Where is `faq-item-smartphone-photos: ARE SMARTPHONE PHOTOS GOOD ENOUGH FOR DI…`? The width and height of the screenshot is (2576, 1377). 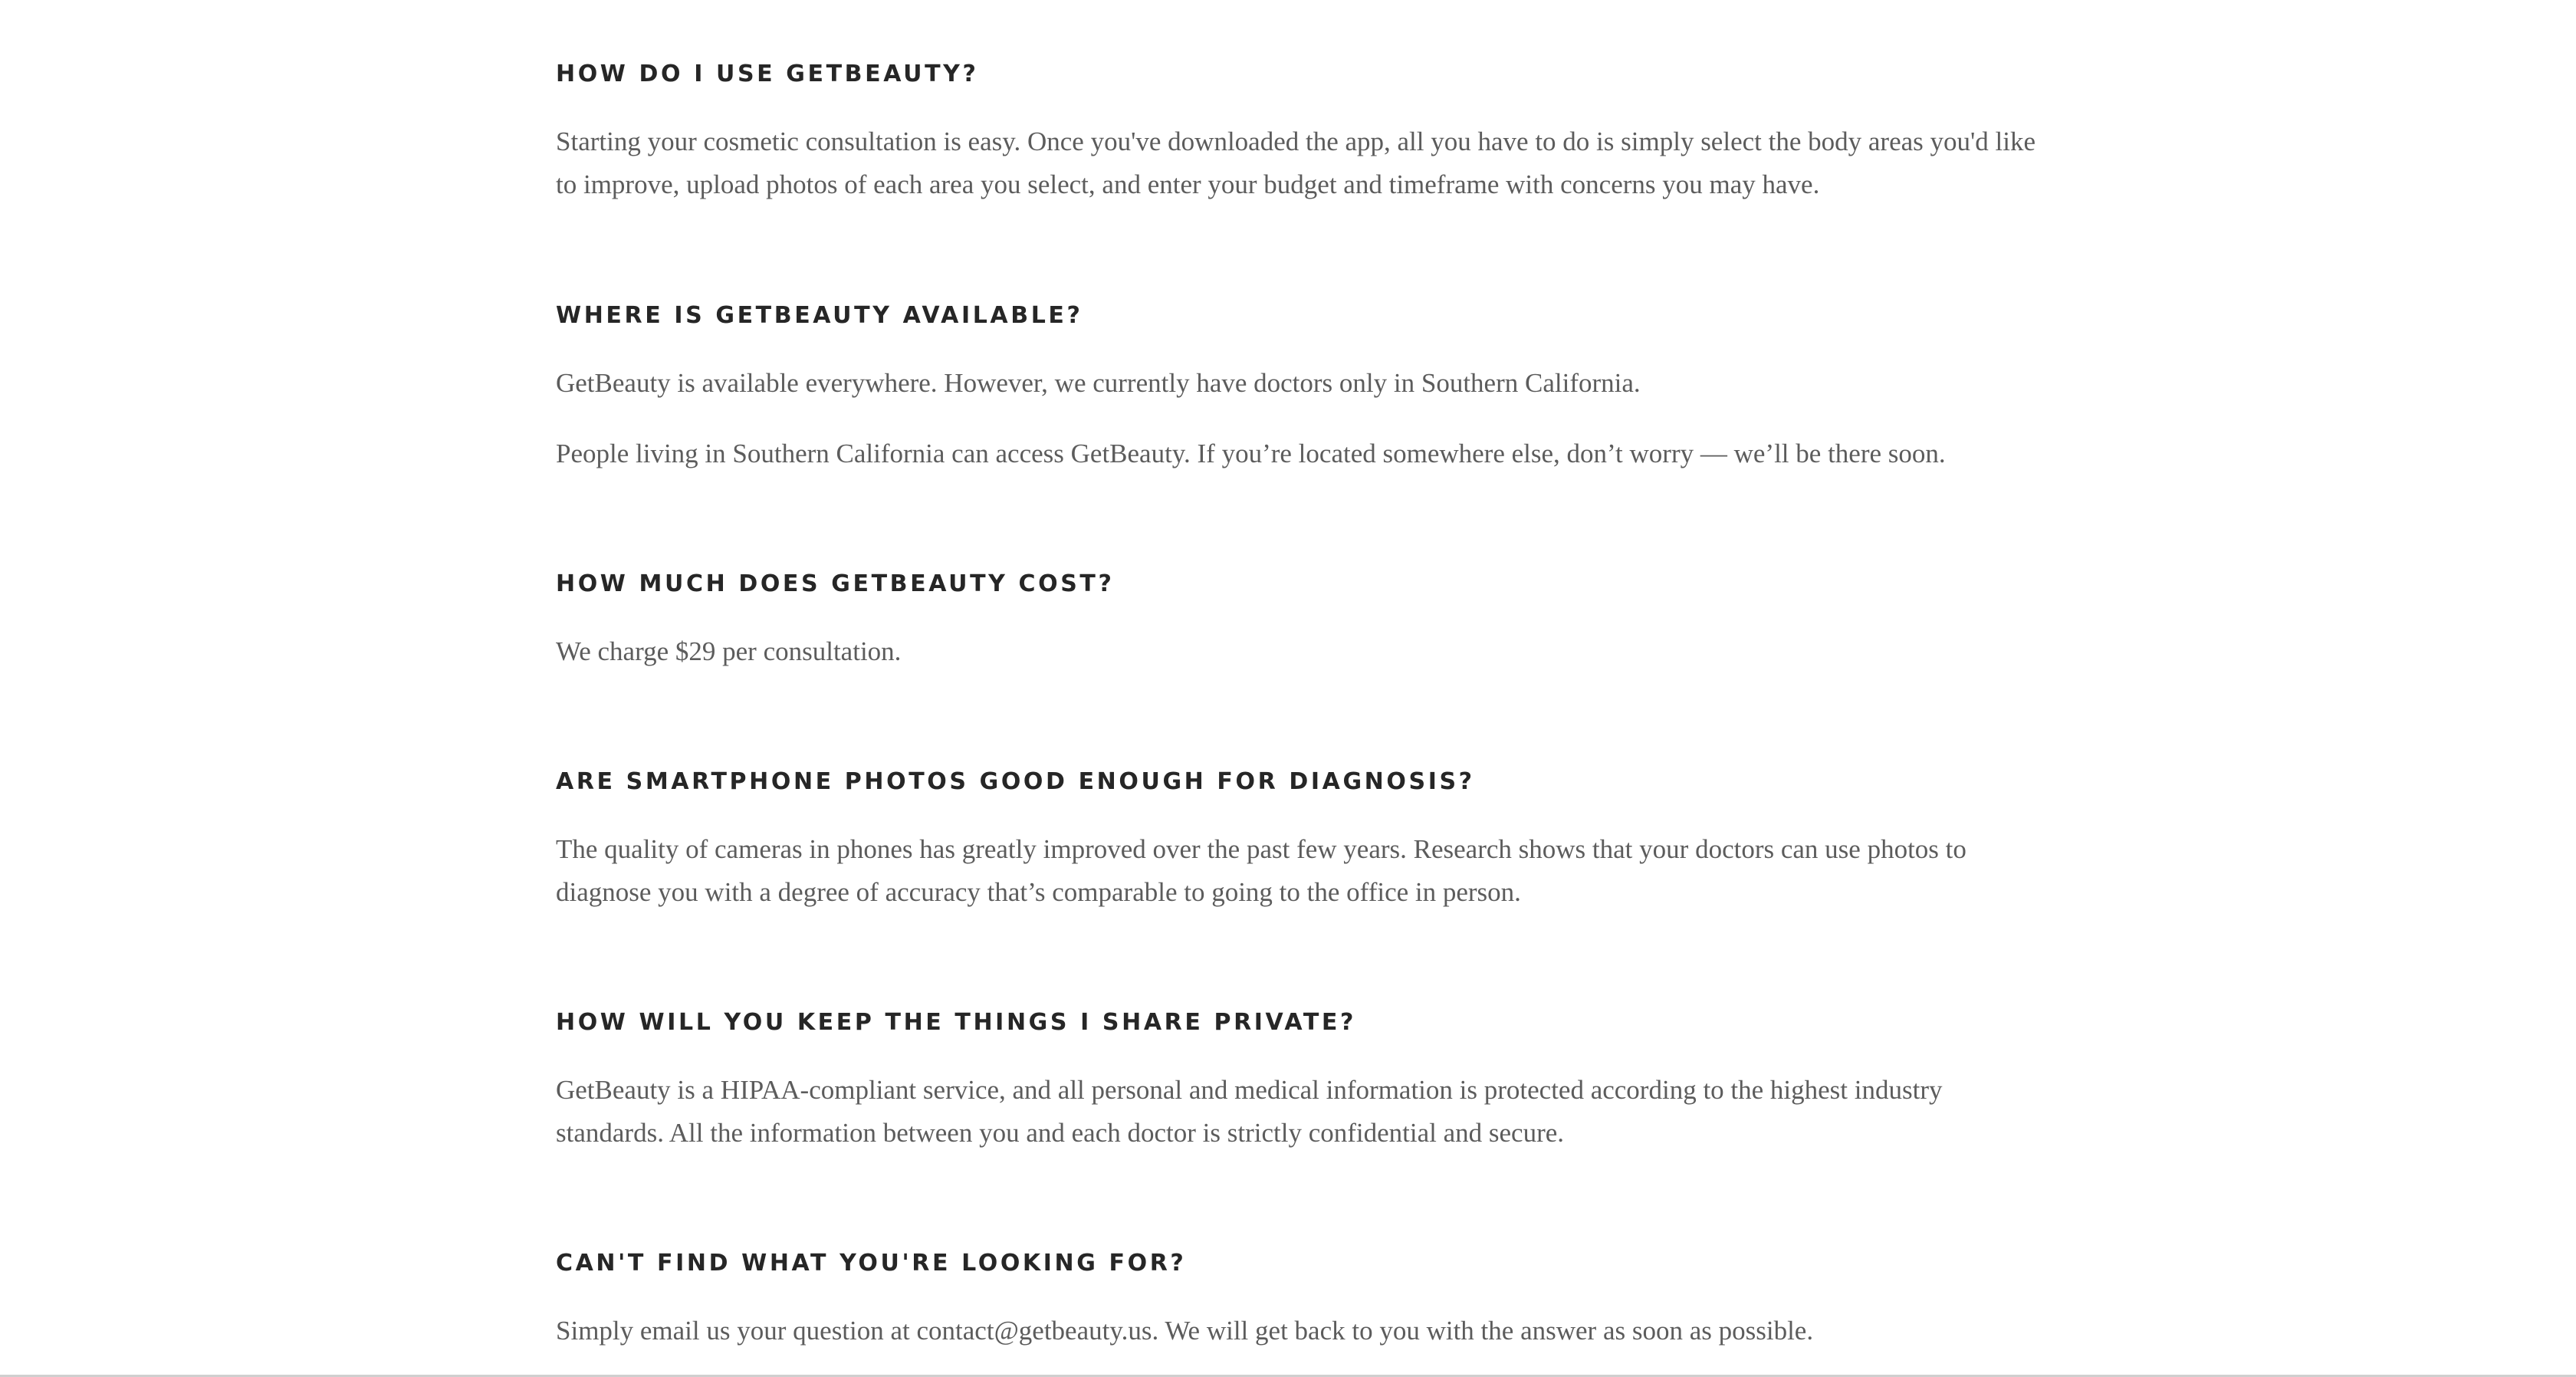
faq-item-smartphone-photos: ARE SMARTPHONE PHOTOS GOOD ENOUGH FOR DI… is located at coordinates (1299, 840).